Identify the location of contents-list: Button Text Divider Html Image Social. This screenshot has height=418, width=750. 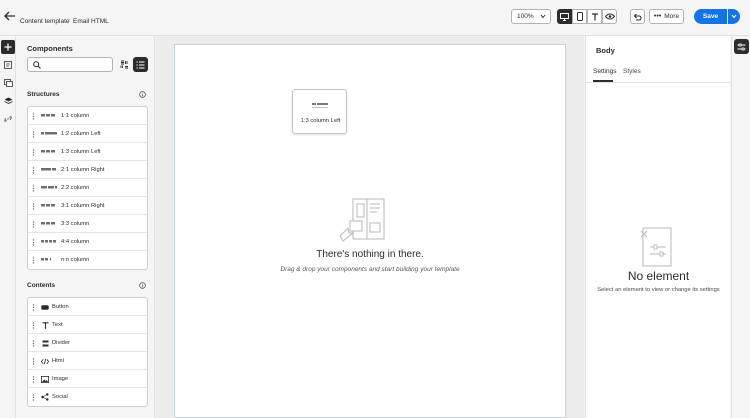
(87, 352).